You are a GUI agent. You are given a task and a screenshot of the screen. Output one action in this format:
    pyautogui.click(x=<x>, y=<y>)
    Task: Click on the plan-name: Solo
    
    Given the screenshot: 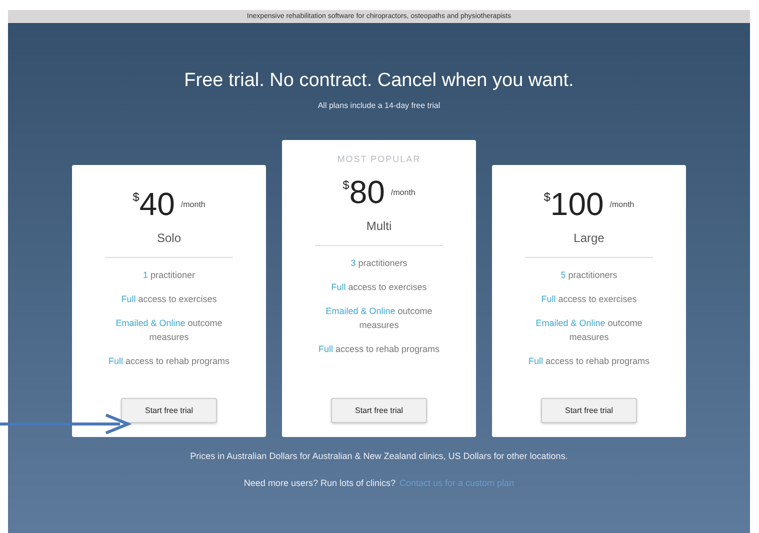 What is the action you would take?
    pyautogui.click(x=169, y=238)
    